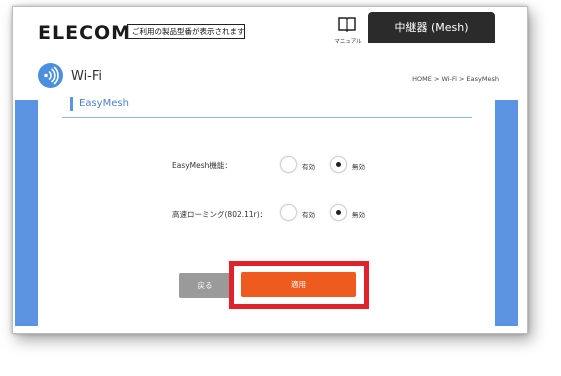  What do you see at coordinates (50, 75) in the screenshot?
I see `wifi-icon` at bounding box center [50, 75].